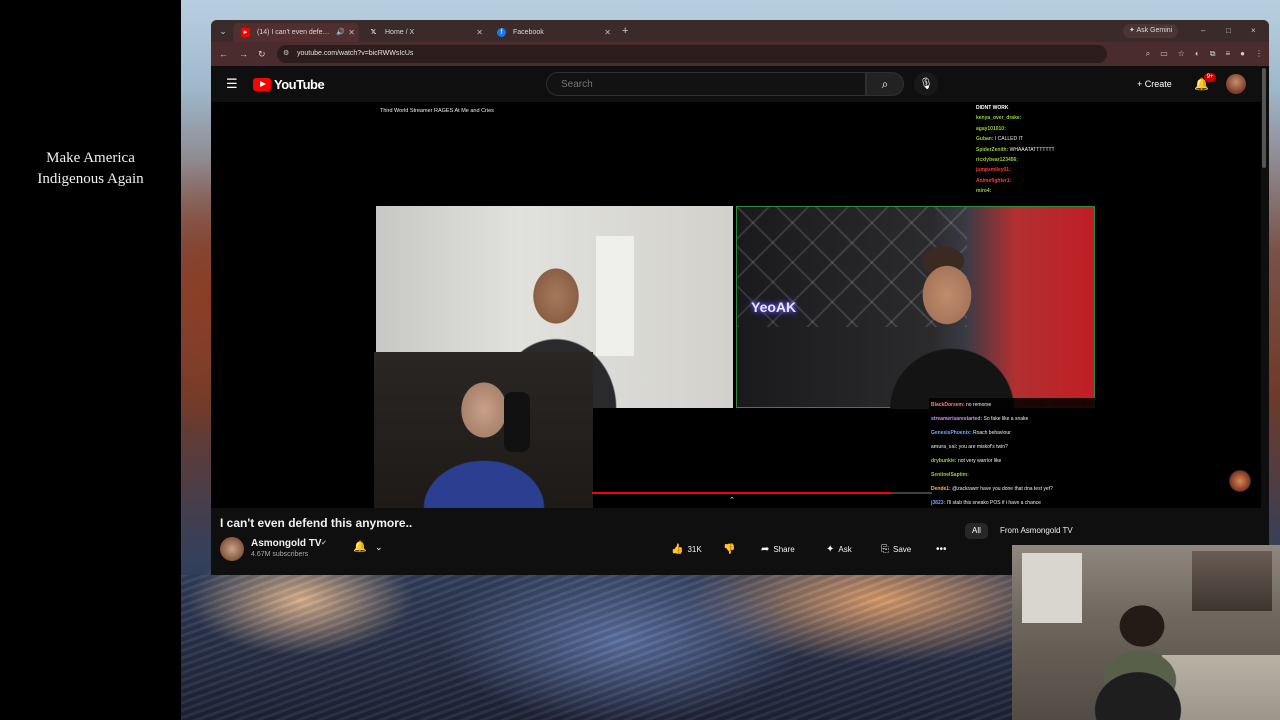  Describe the element at coordinates (299, 84) in the screenshot. I see `youtube-wordmark: YouTube` at that location.